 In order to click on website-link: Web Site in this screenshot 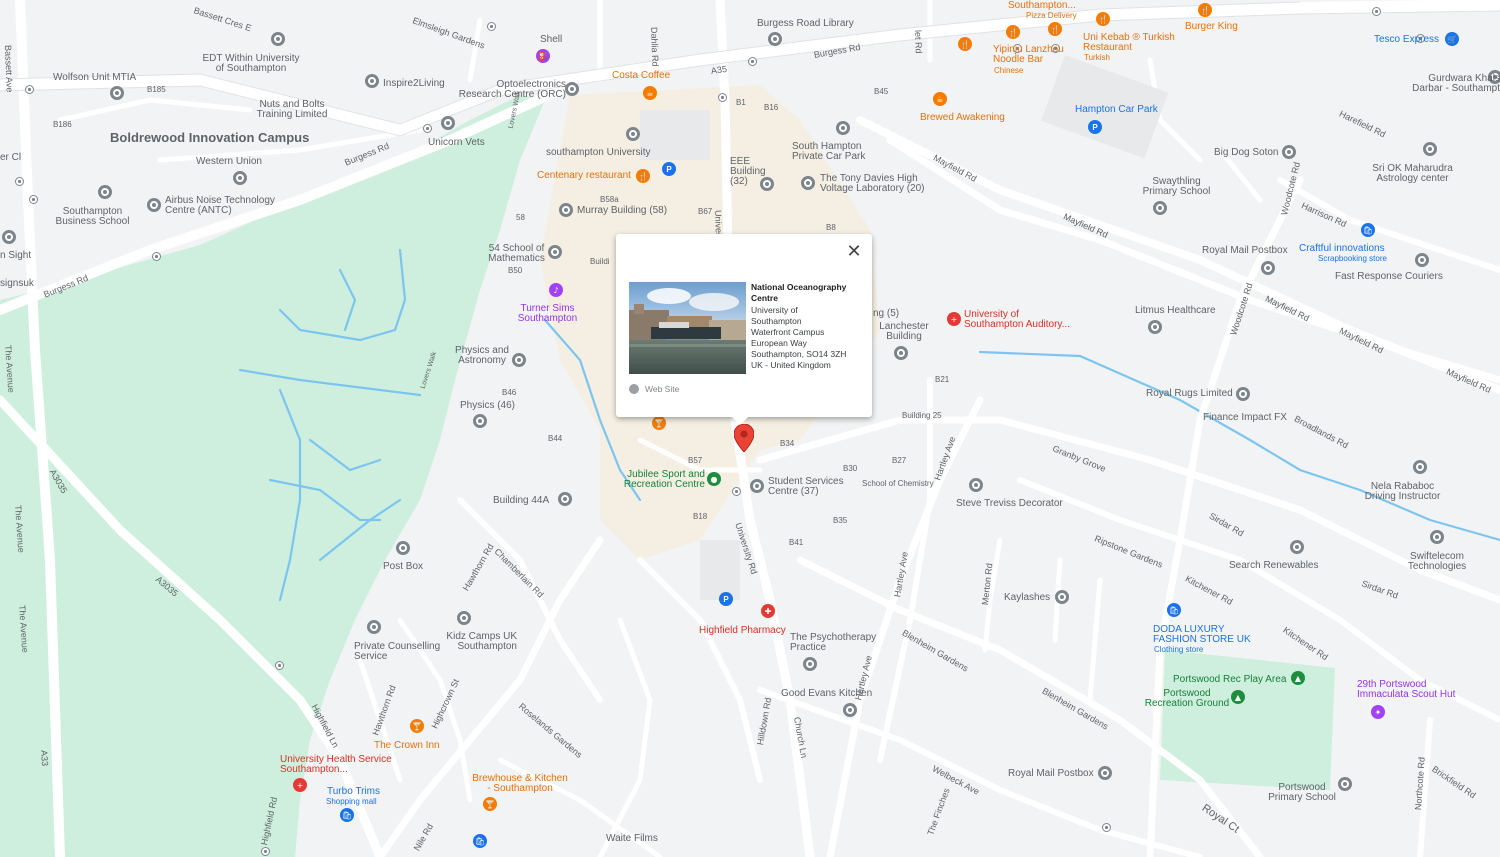, I will do `click(654, 389)`.